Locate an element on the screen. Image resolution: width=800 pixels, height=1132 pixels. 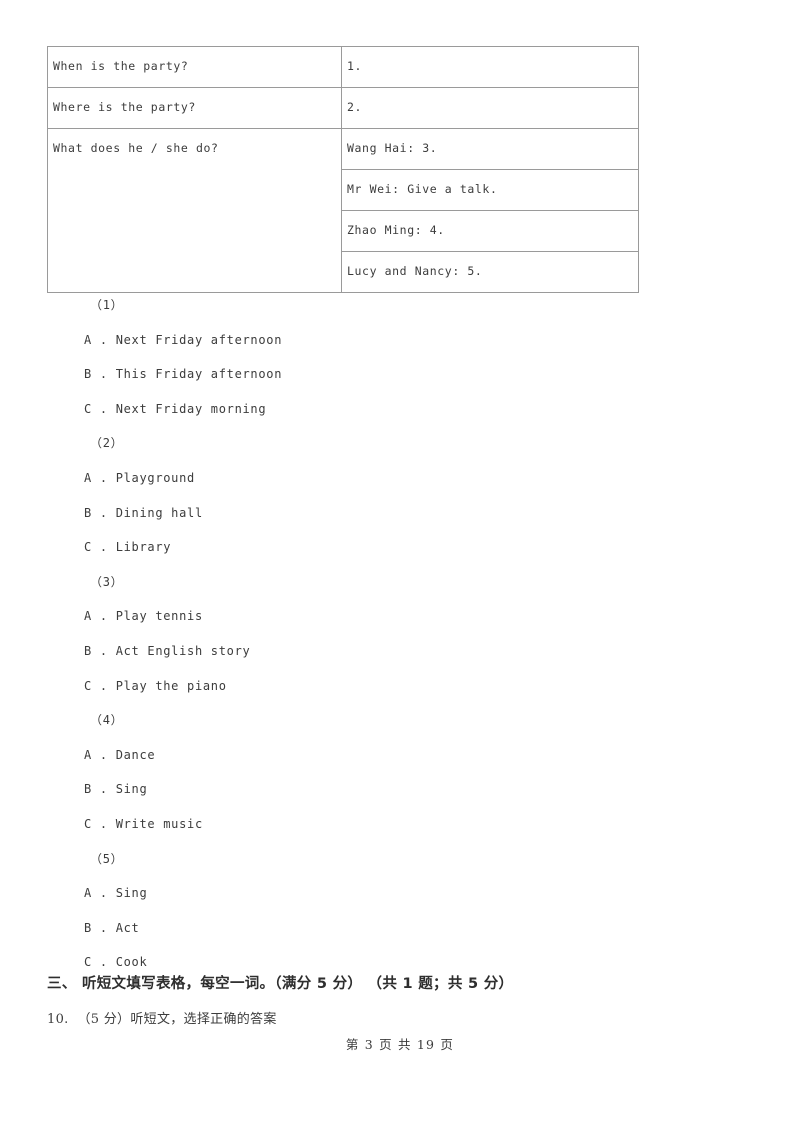
table-cell-answer: 1. is located at coordinates (490, 67).